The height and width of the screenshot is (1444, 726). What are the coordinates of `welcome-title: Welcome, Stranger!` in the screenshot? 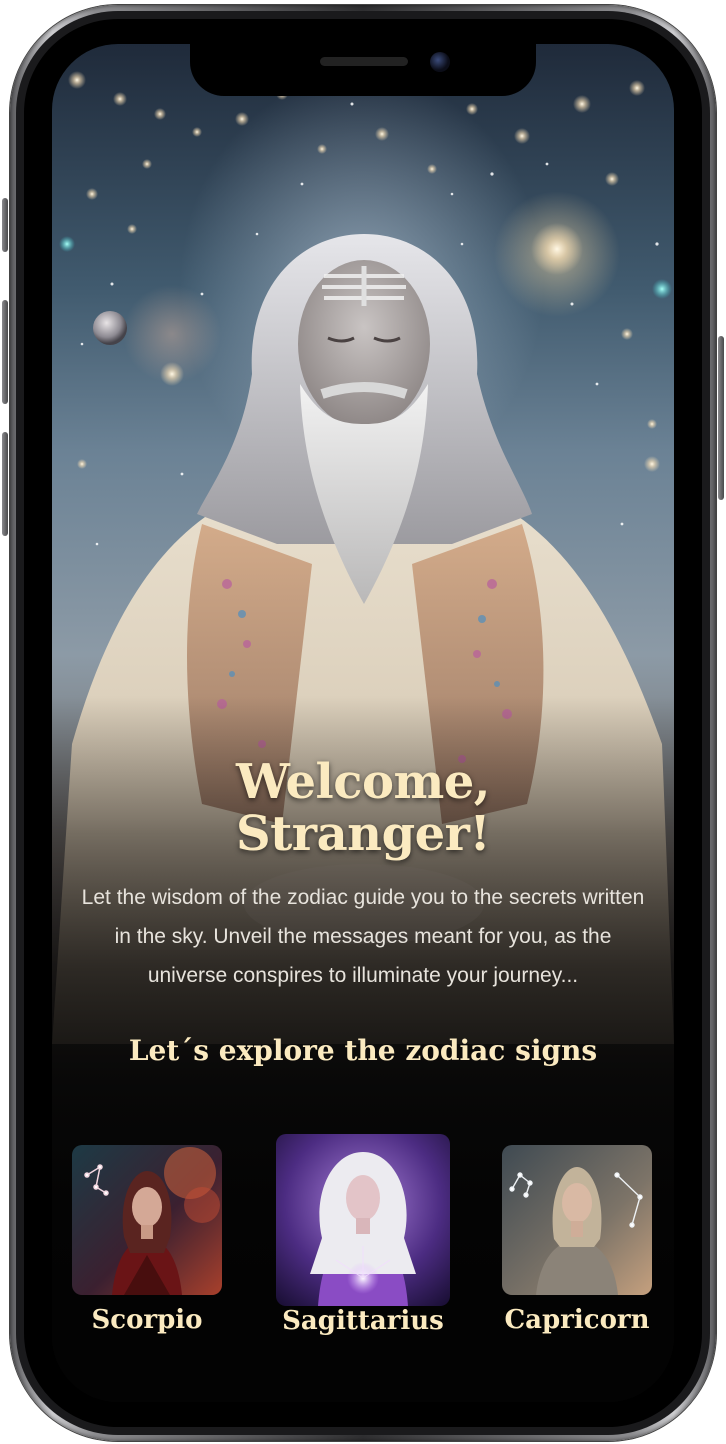 It's located at (363, 808).